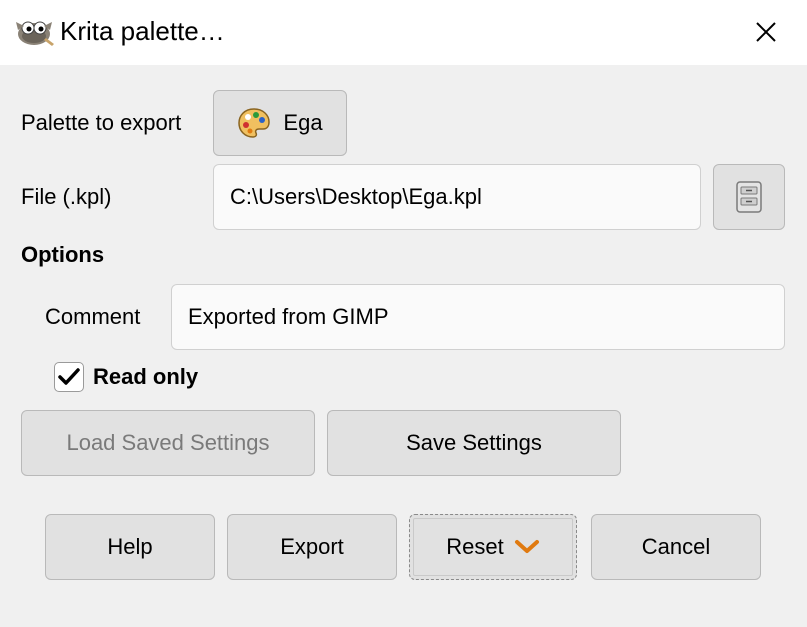  Describe the element at coordinates (478, 317) in the screenshot. I see `comment-field: Exported from GIMP` at that location.